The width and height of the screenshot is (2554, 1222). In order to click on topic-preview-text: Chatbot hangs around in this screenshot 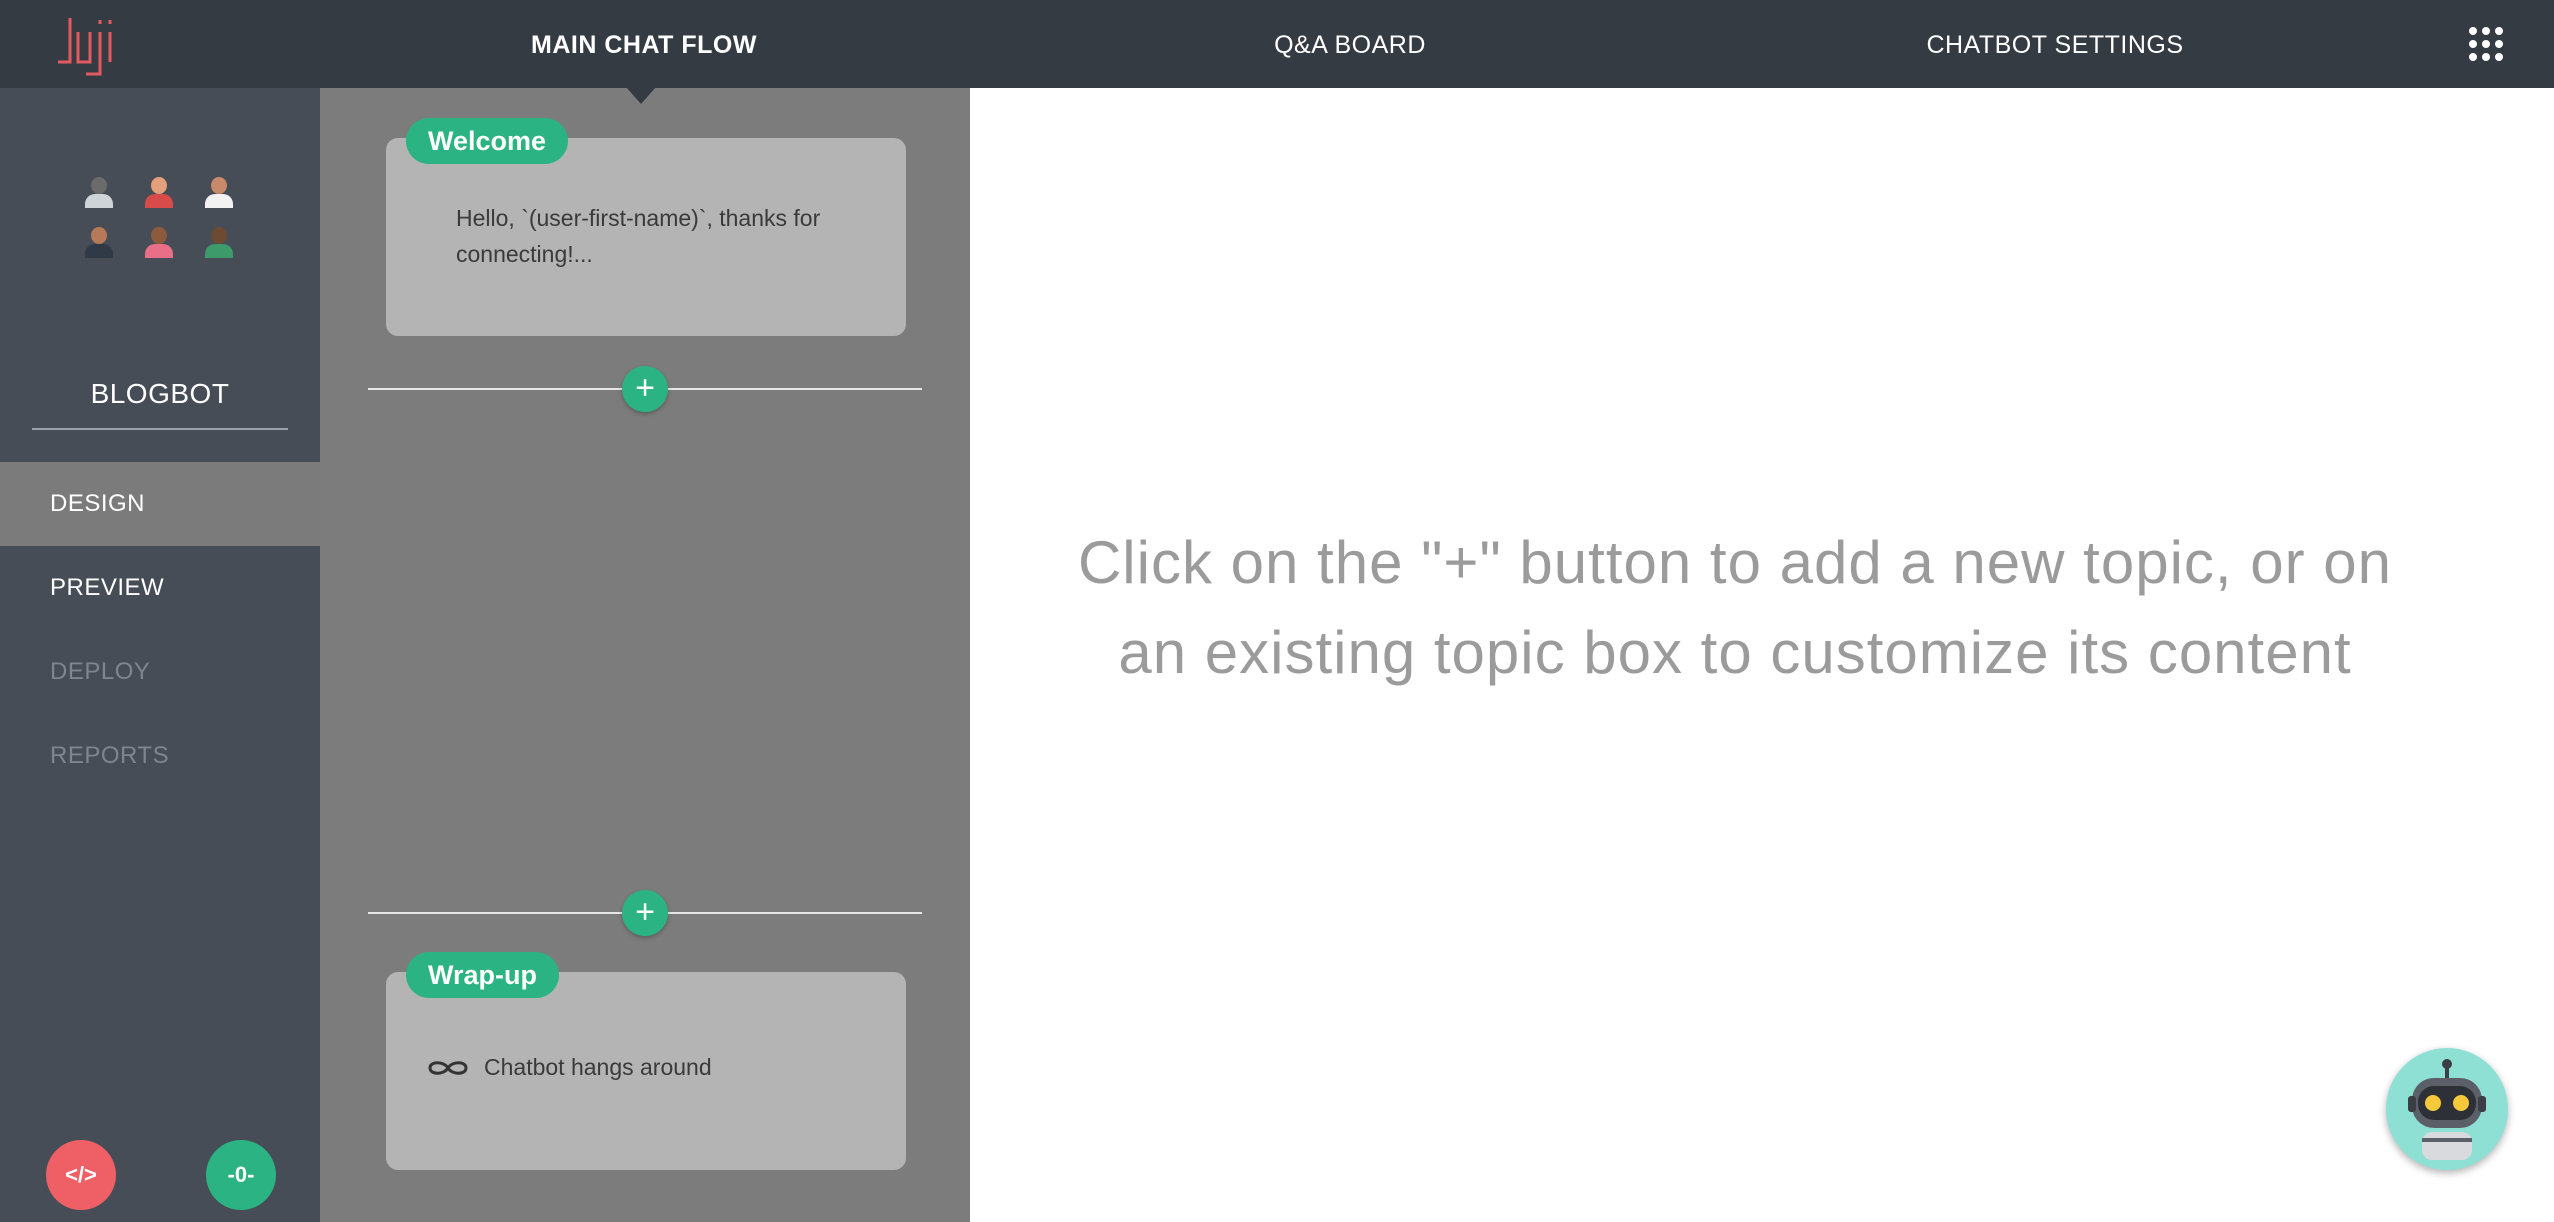, I will do `click(598, 1067)`.